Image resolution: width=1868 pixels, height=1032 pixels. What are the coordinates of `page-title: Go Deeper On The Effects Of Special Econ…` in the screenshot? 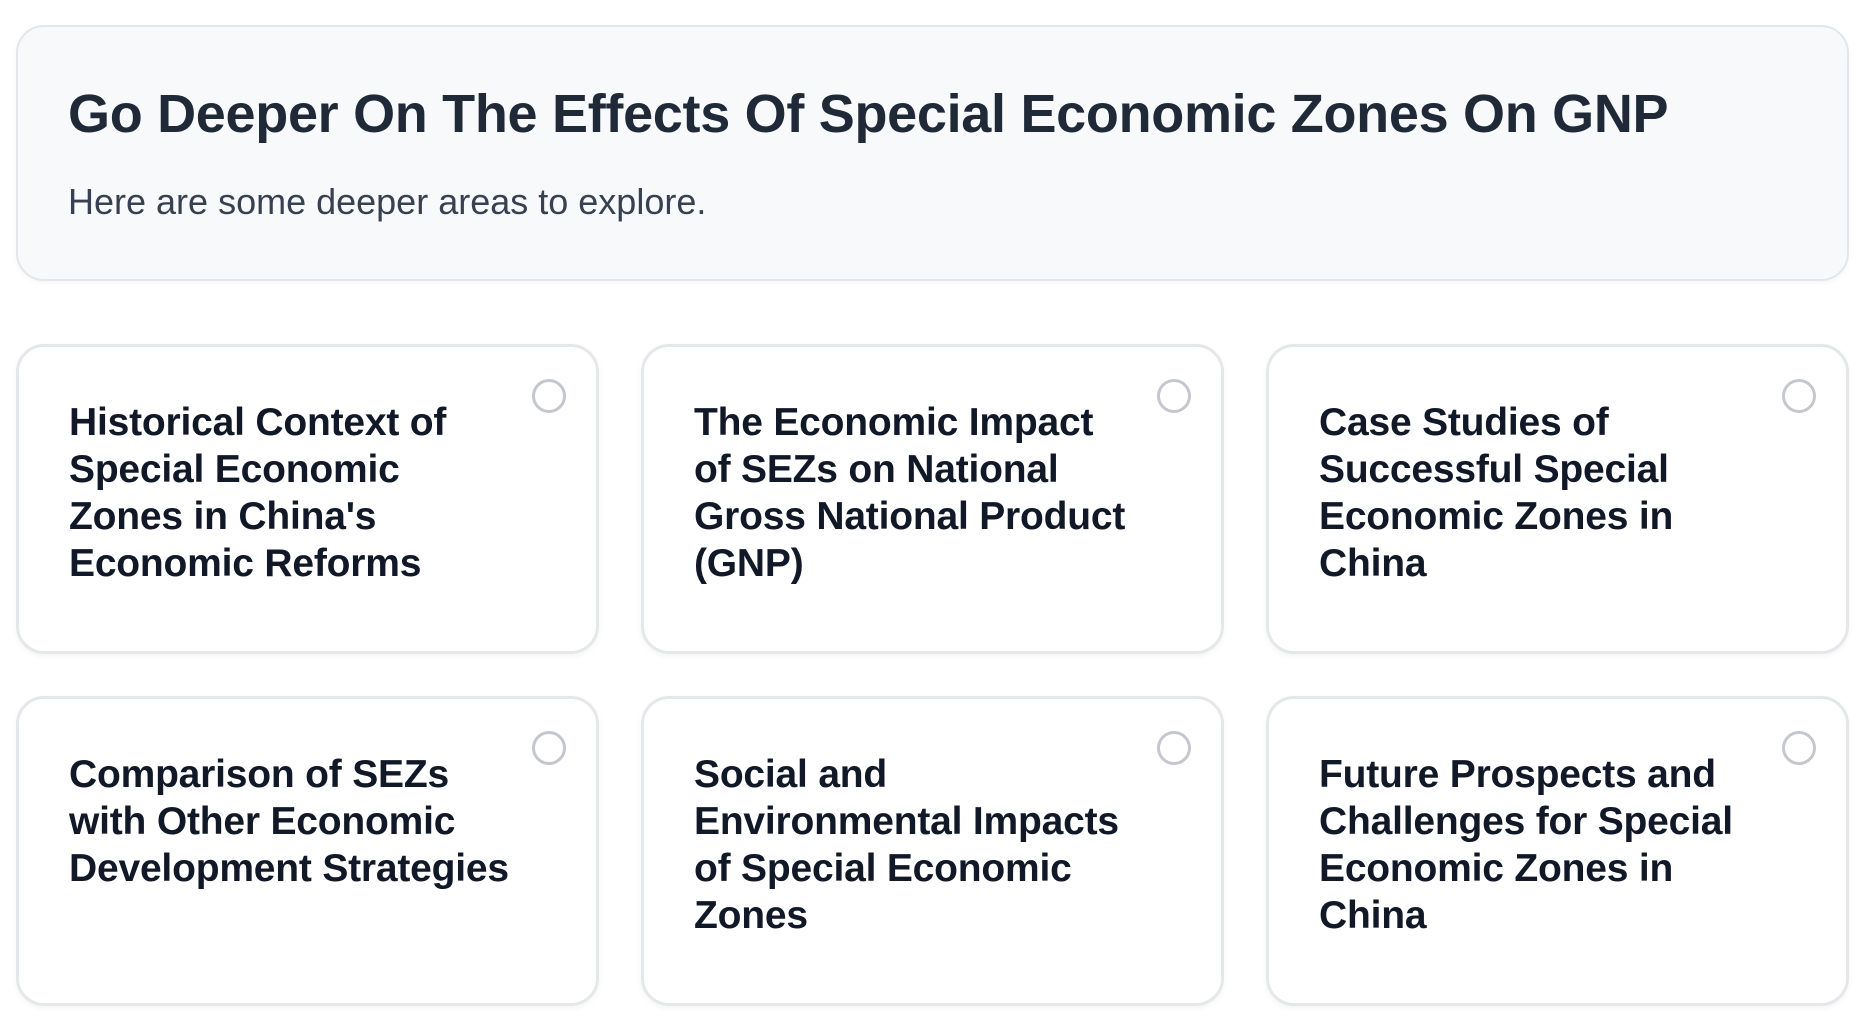 It's located at (868, 114).